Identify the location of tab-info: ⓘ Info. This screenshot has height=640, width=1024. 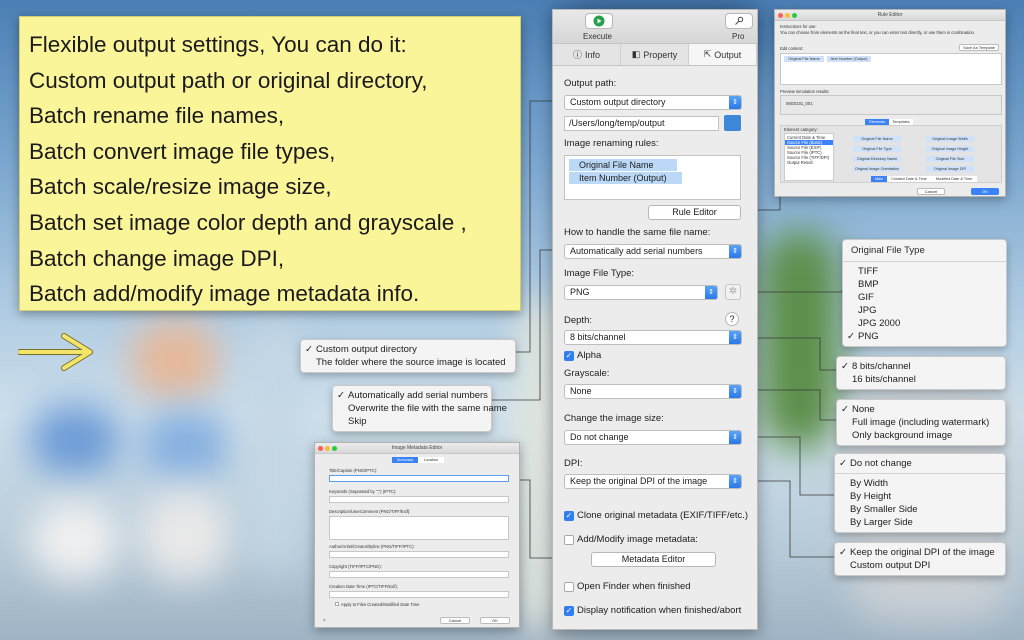
(587, 54).